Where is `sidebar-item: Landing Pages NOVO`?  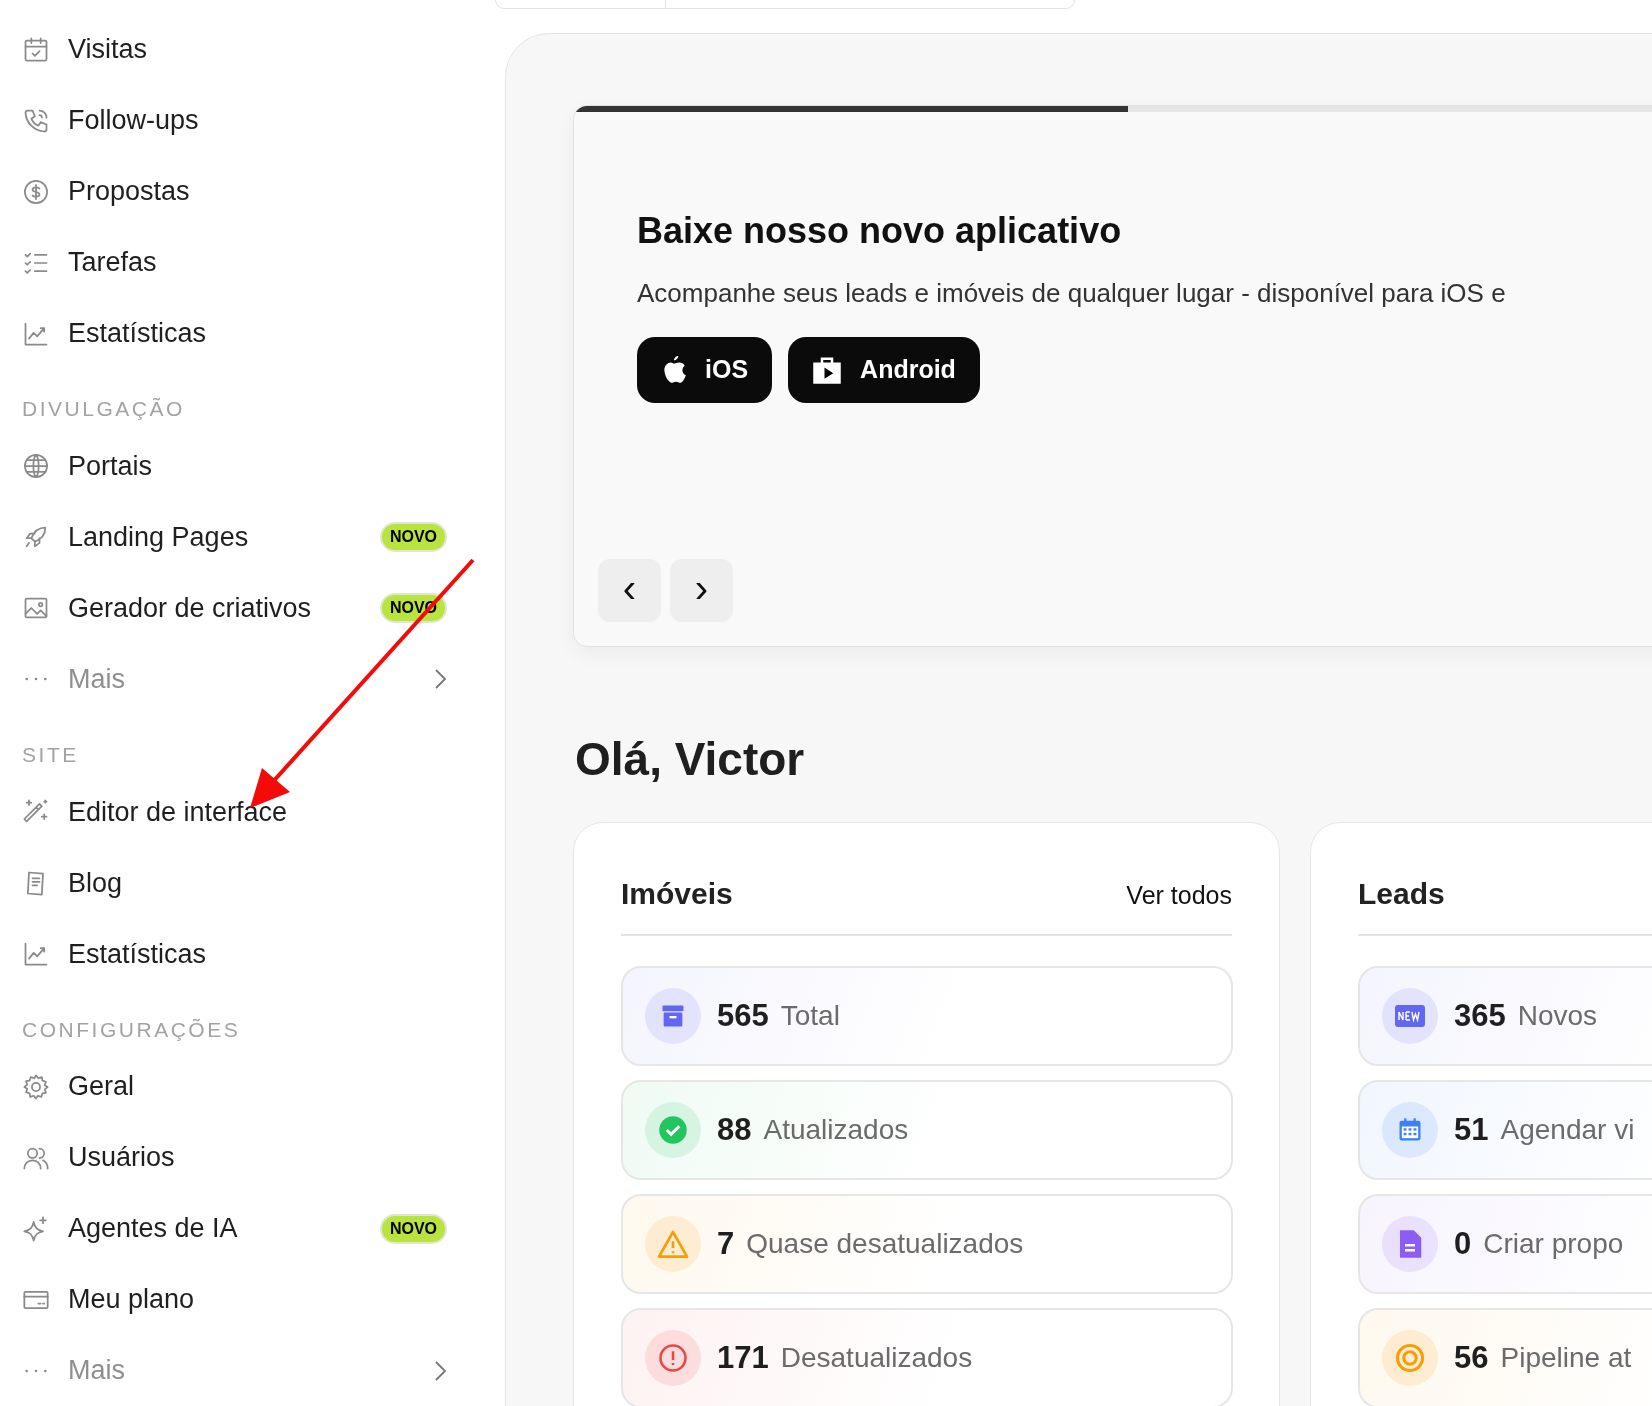 sidebar-item: Landing Pages NOVO is located at coordinates (234, 537).